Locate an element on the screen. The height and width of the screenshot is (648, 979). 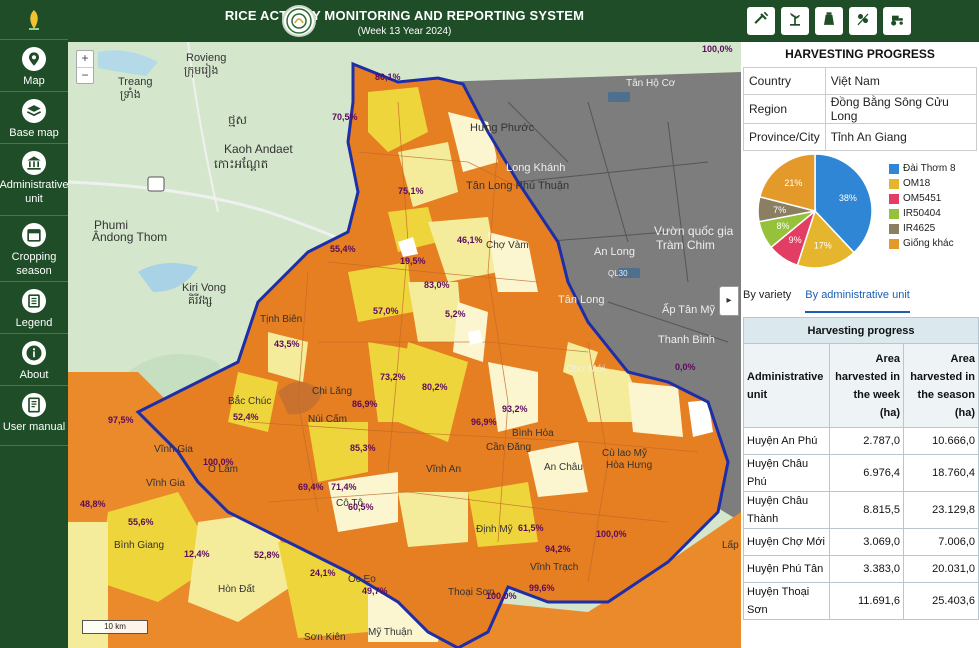
district-percent-label: 49,7% is located at coordinates (375, 591).